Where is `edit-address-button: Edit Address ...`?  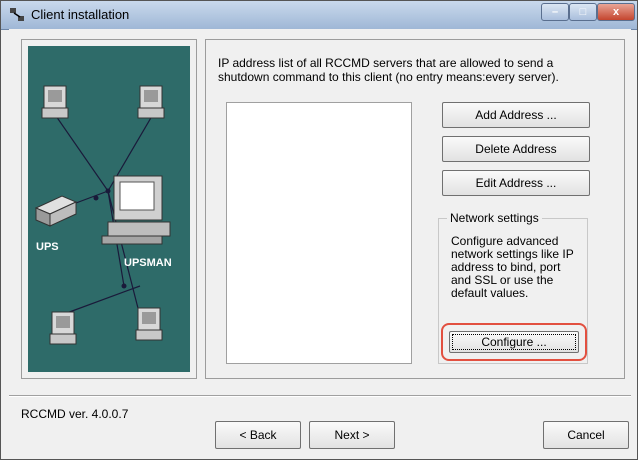 edit-address-button: Edit Address ... is located at coordinates (516, 183).